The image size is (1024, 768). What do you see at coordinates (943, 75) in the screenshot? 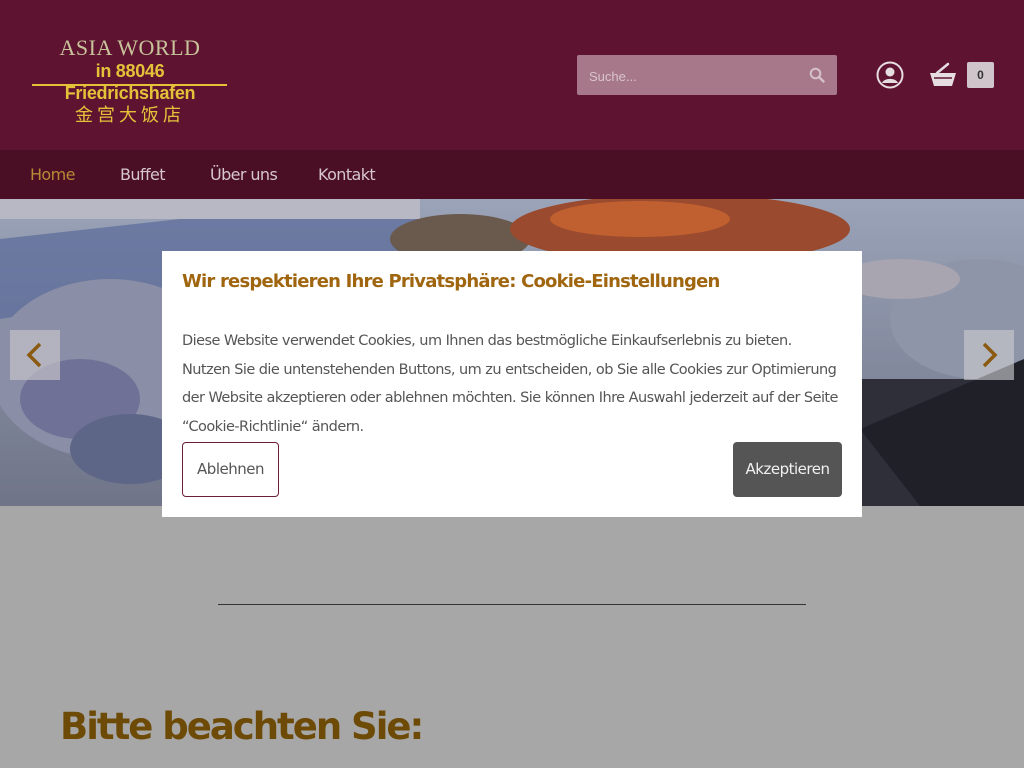
I see `cart-icon` at bounding box center [943, 75].